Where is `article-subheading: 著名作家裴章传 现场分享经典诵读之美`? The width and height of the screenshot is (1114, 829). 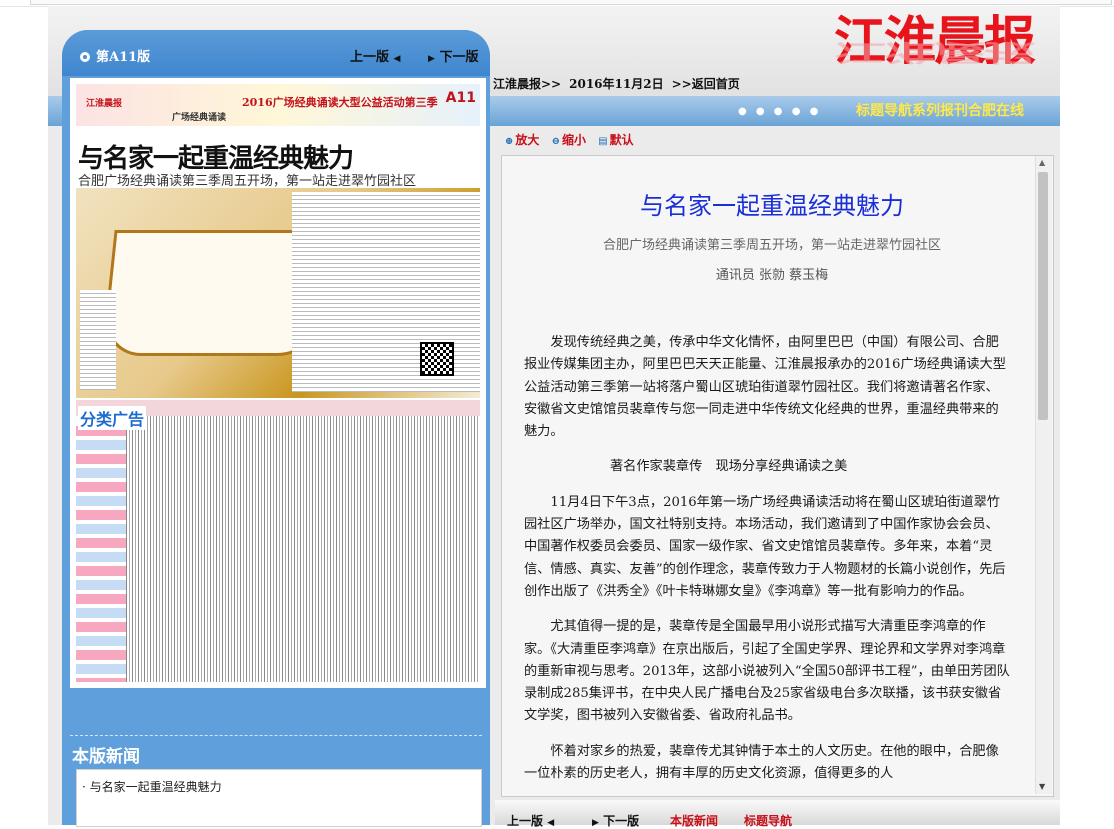
article-subheading: 著名作家裴章传 现场分享经典诵读之美 is located at coordinates (729, 467).